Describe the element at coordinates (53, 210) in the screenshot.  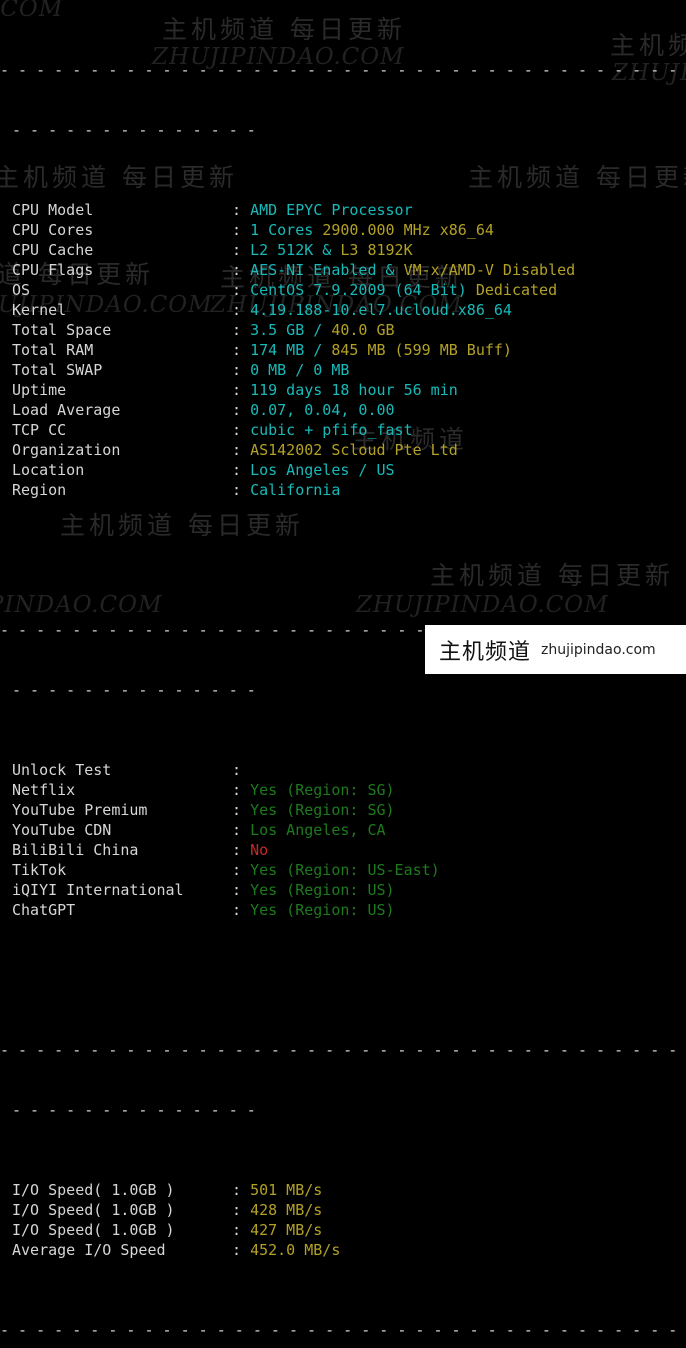
I see `sysinfo-label: CPU Model` at that location.